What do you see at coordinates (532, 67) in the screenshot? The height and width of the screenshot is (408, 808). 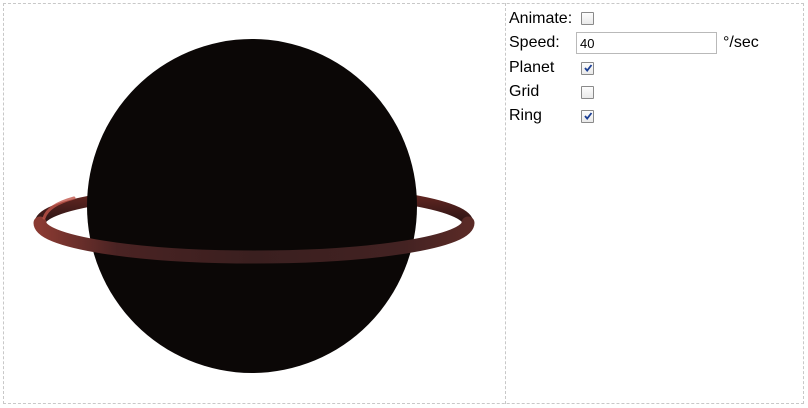 I see `planet-label: Planet` at bounding box center [532, 67].